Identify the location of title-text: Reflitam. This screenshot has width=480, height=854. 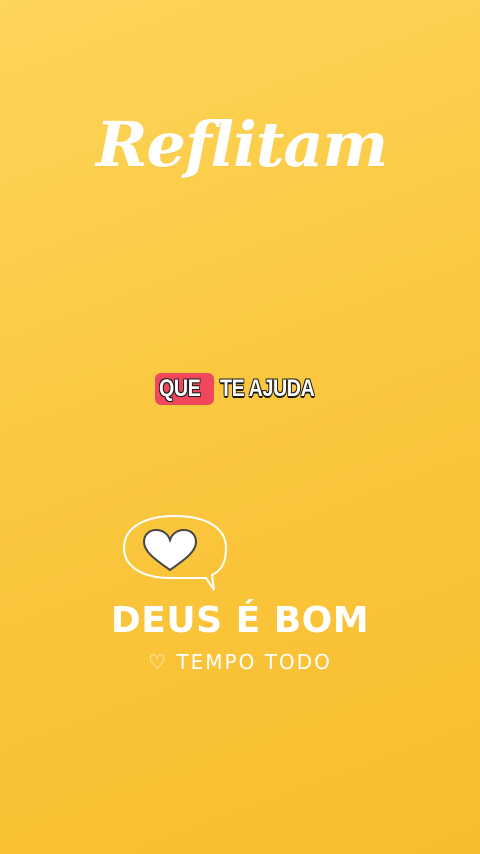
(242, 144).